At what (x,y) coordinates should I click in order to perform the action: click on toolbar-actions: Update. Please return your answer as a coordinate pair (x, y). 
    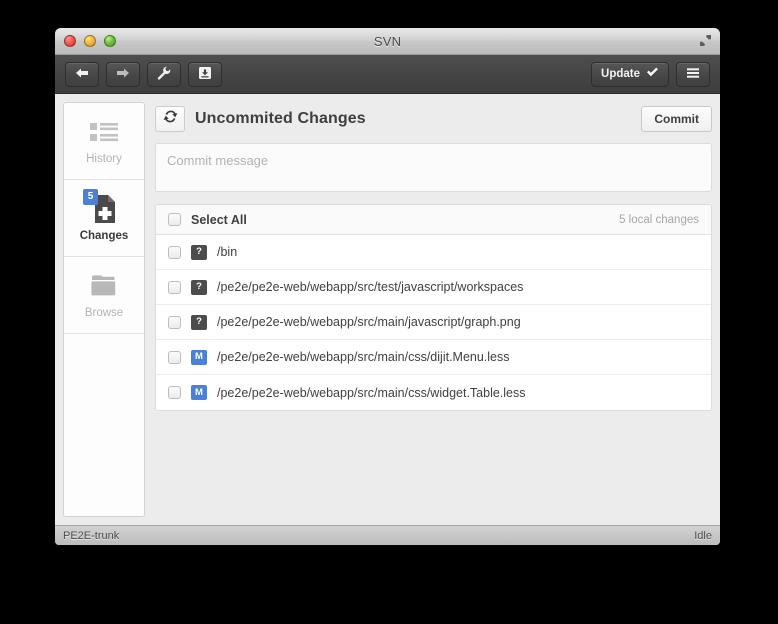
    Looking at the image, I should click on (650, 74).